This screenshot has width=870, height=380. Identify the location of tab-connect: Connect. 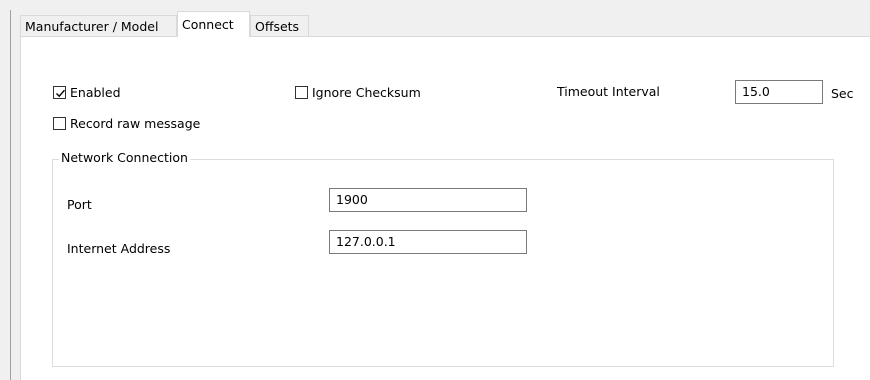
(213, 24).